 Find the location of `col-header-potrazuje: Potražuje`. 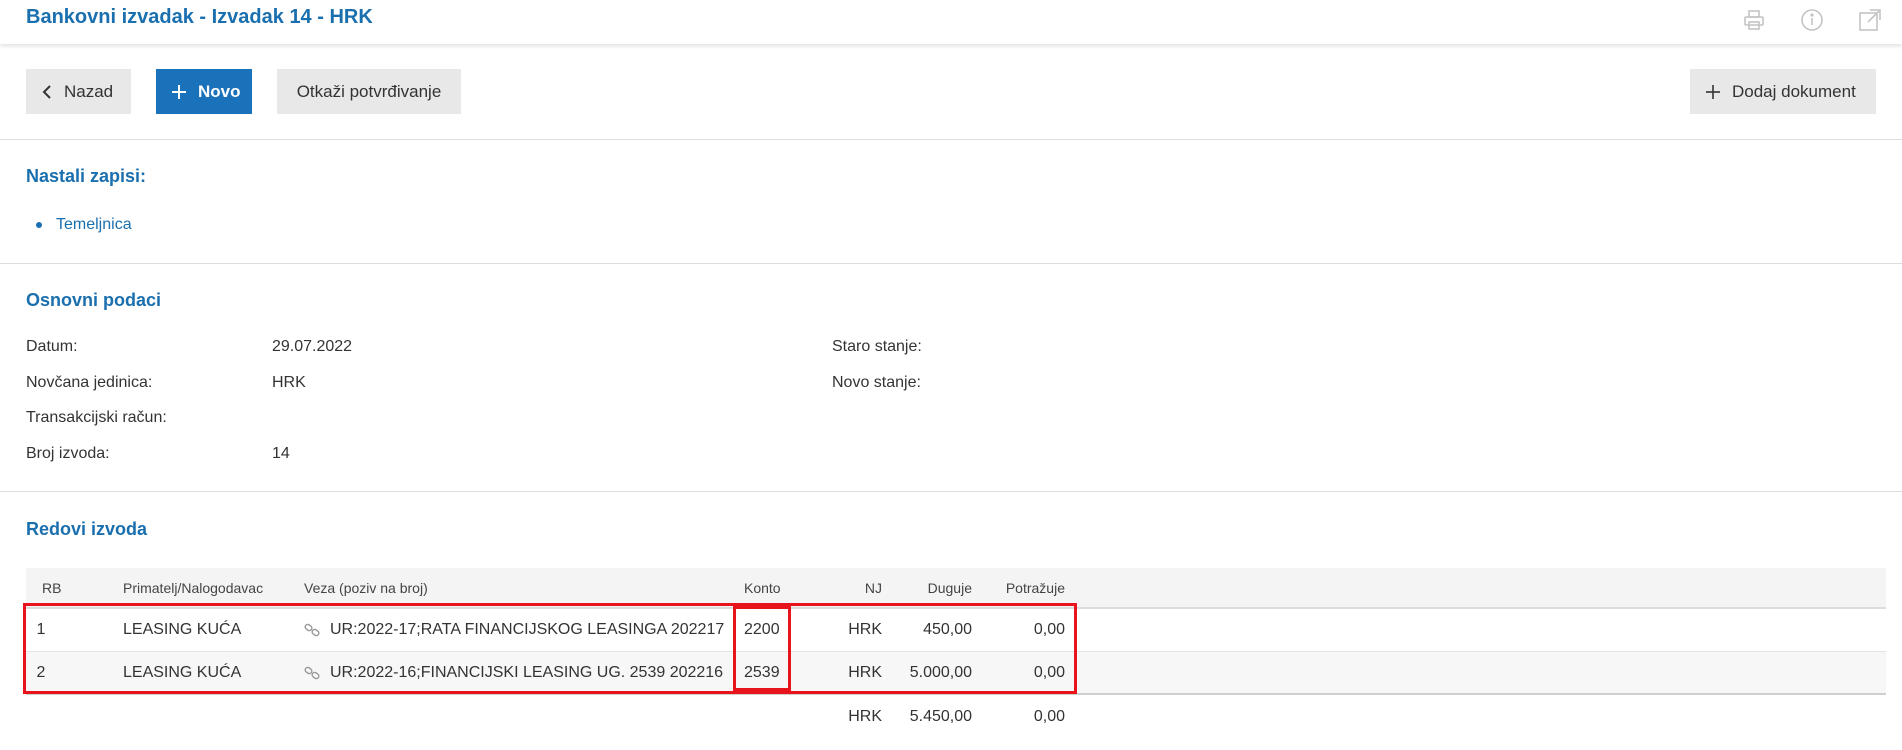

col-header-potrazuje: Potražuje is located at coordinates (1018, 587).